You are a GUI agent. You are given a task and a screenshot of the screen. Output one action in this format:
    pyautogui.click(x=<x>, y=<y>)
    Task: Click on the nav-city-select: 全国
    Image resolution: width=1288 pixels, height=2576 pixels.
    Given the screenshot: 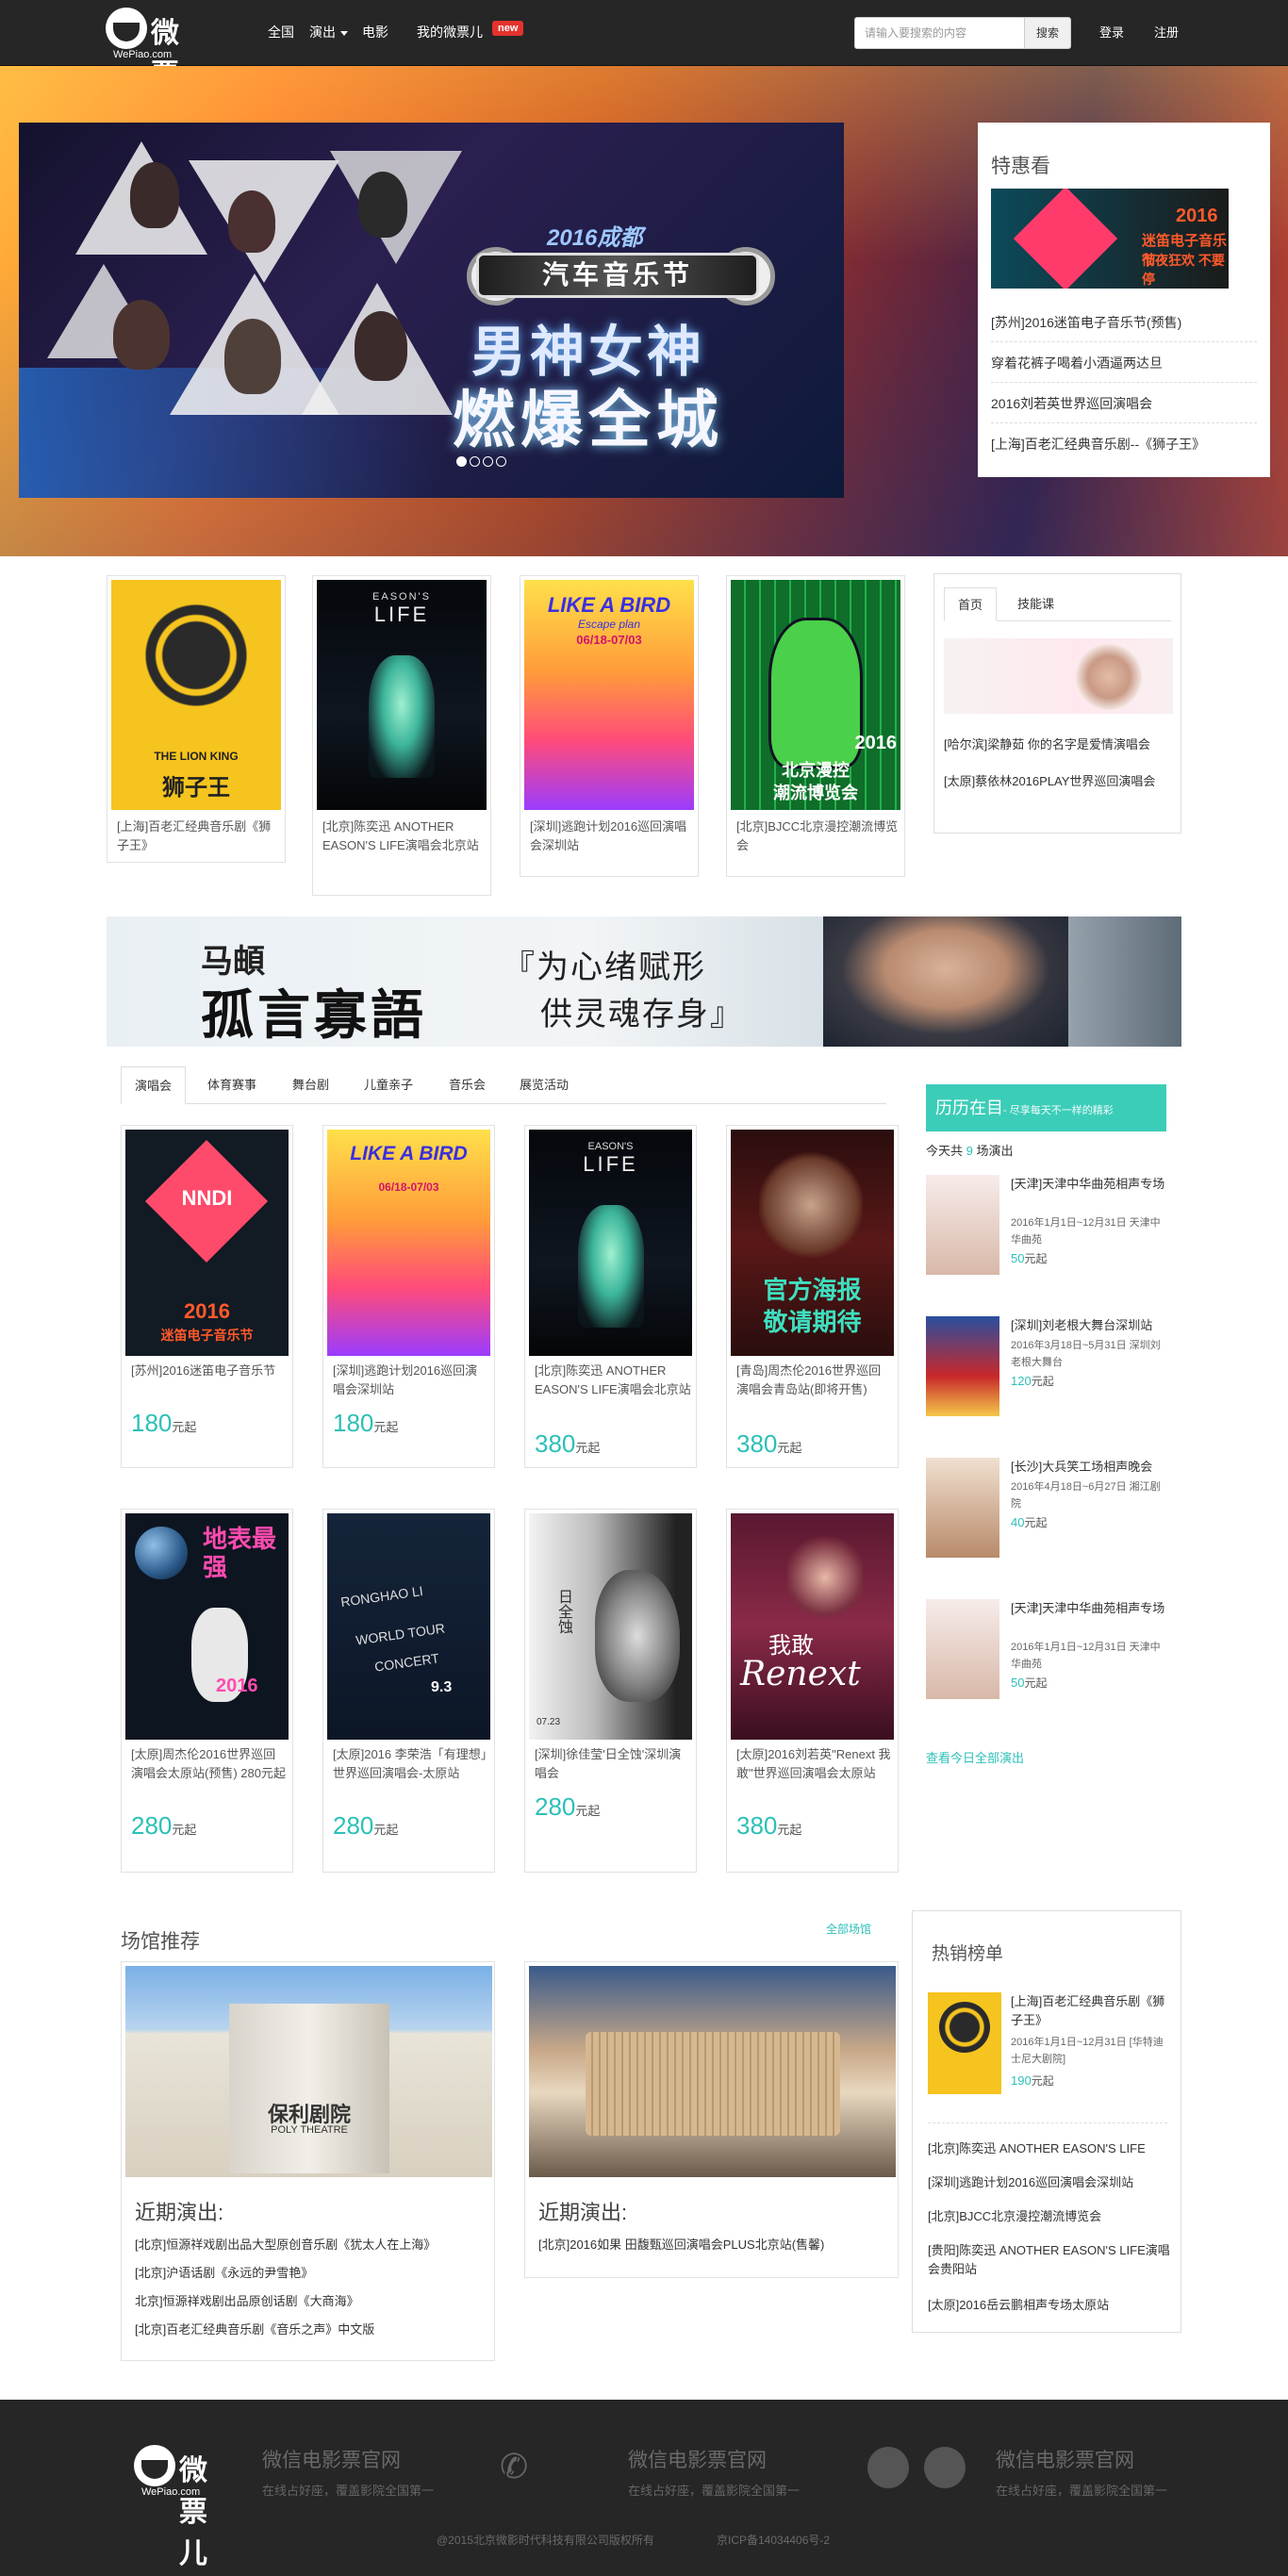 What is the action you would take?
    pyautogui.click(x=281, y=32)
    